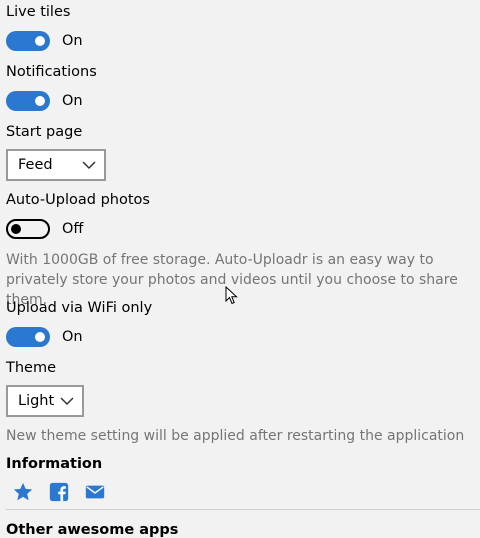 The image size is (480, 538). I want to click on theme-dropdown: Light, so click(45, 401).